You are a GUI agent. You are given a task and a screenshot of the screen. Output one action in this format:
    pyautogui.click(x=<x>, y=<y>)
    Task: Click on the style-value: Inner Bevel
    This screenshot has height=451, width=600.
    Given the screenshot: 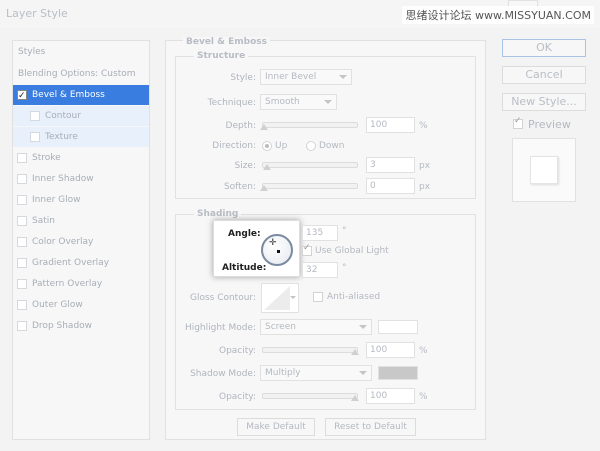 What is the action you would take?
    pyautogui.click(x=291, y=77)
    